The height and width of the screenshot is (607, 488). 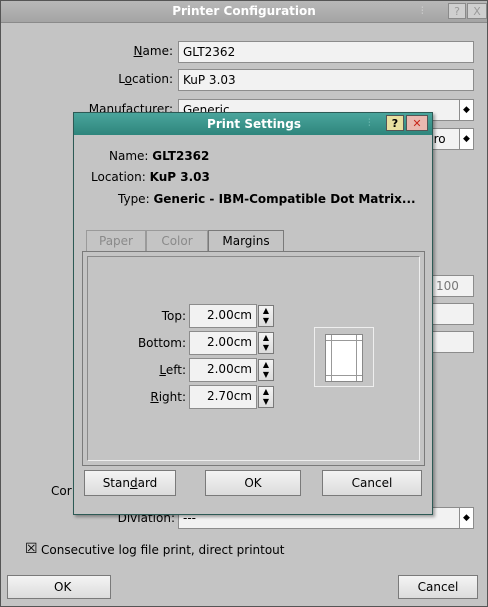 What do you see at coordinates (223, 343) in the screenshot?
I see `bottom-margin-input: 2.00cm` at bounding box center [223, 343].